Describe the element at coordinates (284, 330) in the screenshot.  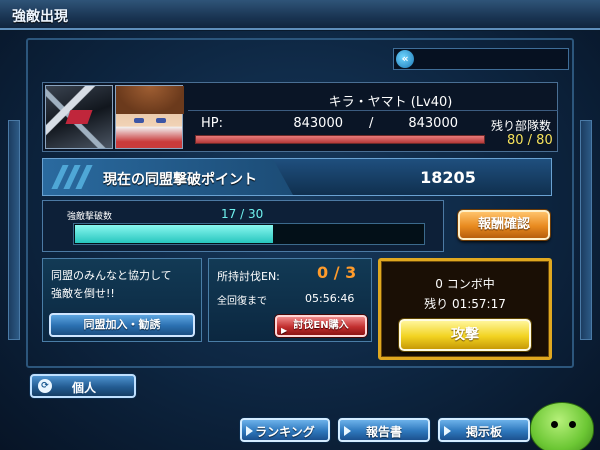
I see `play-arrow-icon: ▶` at that location.